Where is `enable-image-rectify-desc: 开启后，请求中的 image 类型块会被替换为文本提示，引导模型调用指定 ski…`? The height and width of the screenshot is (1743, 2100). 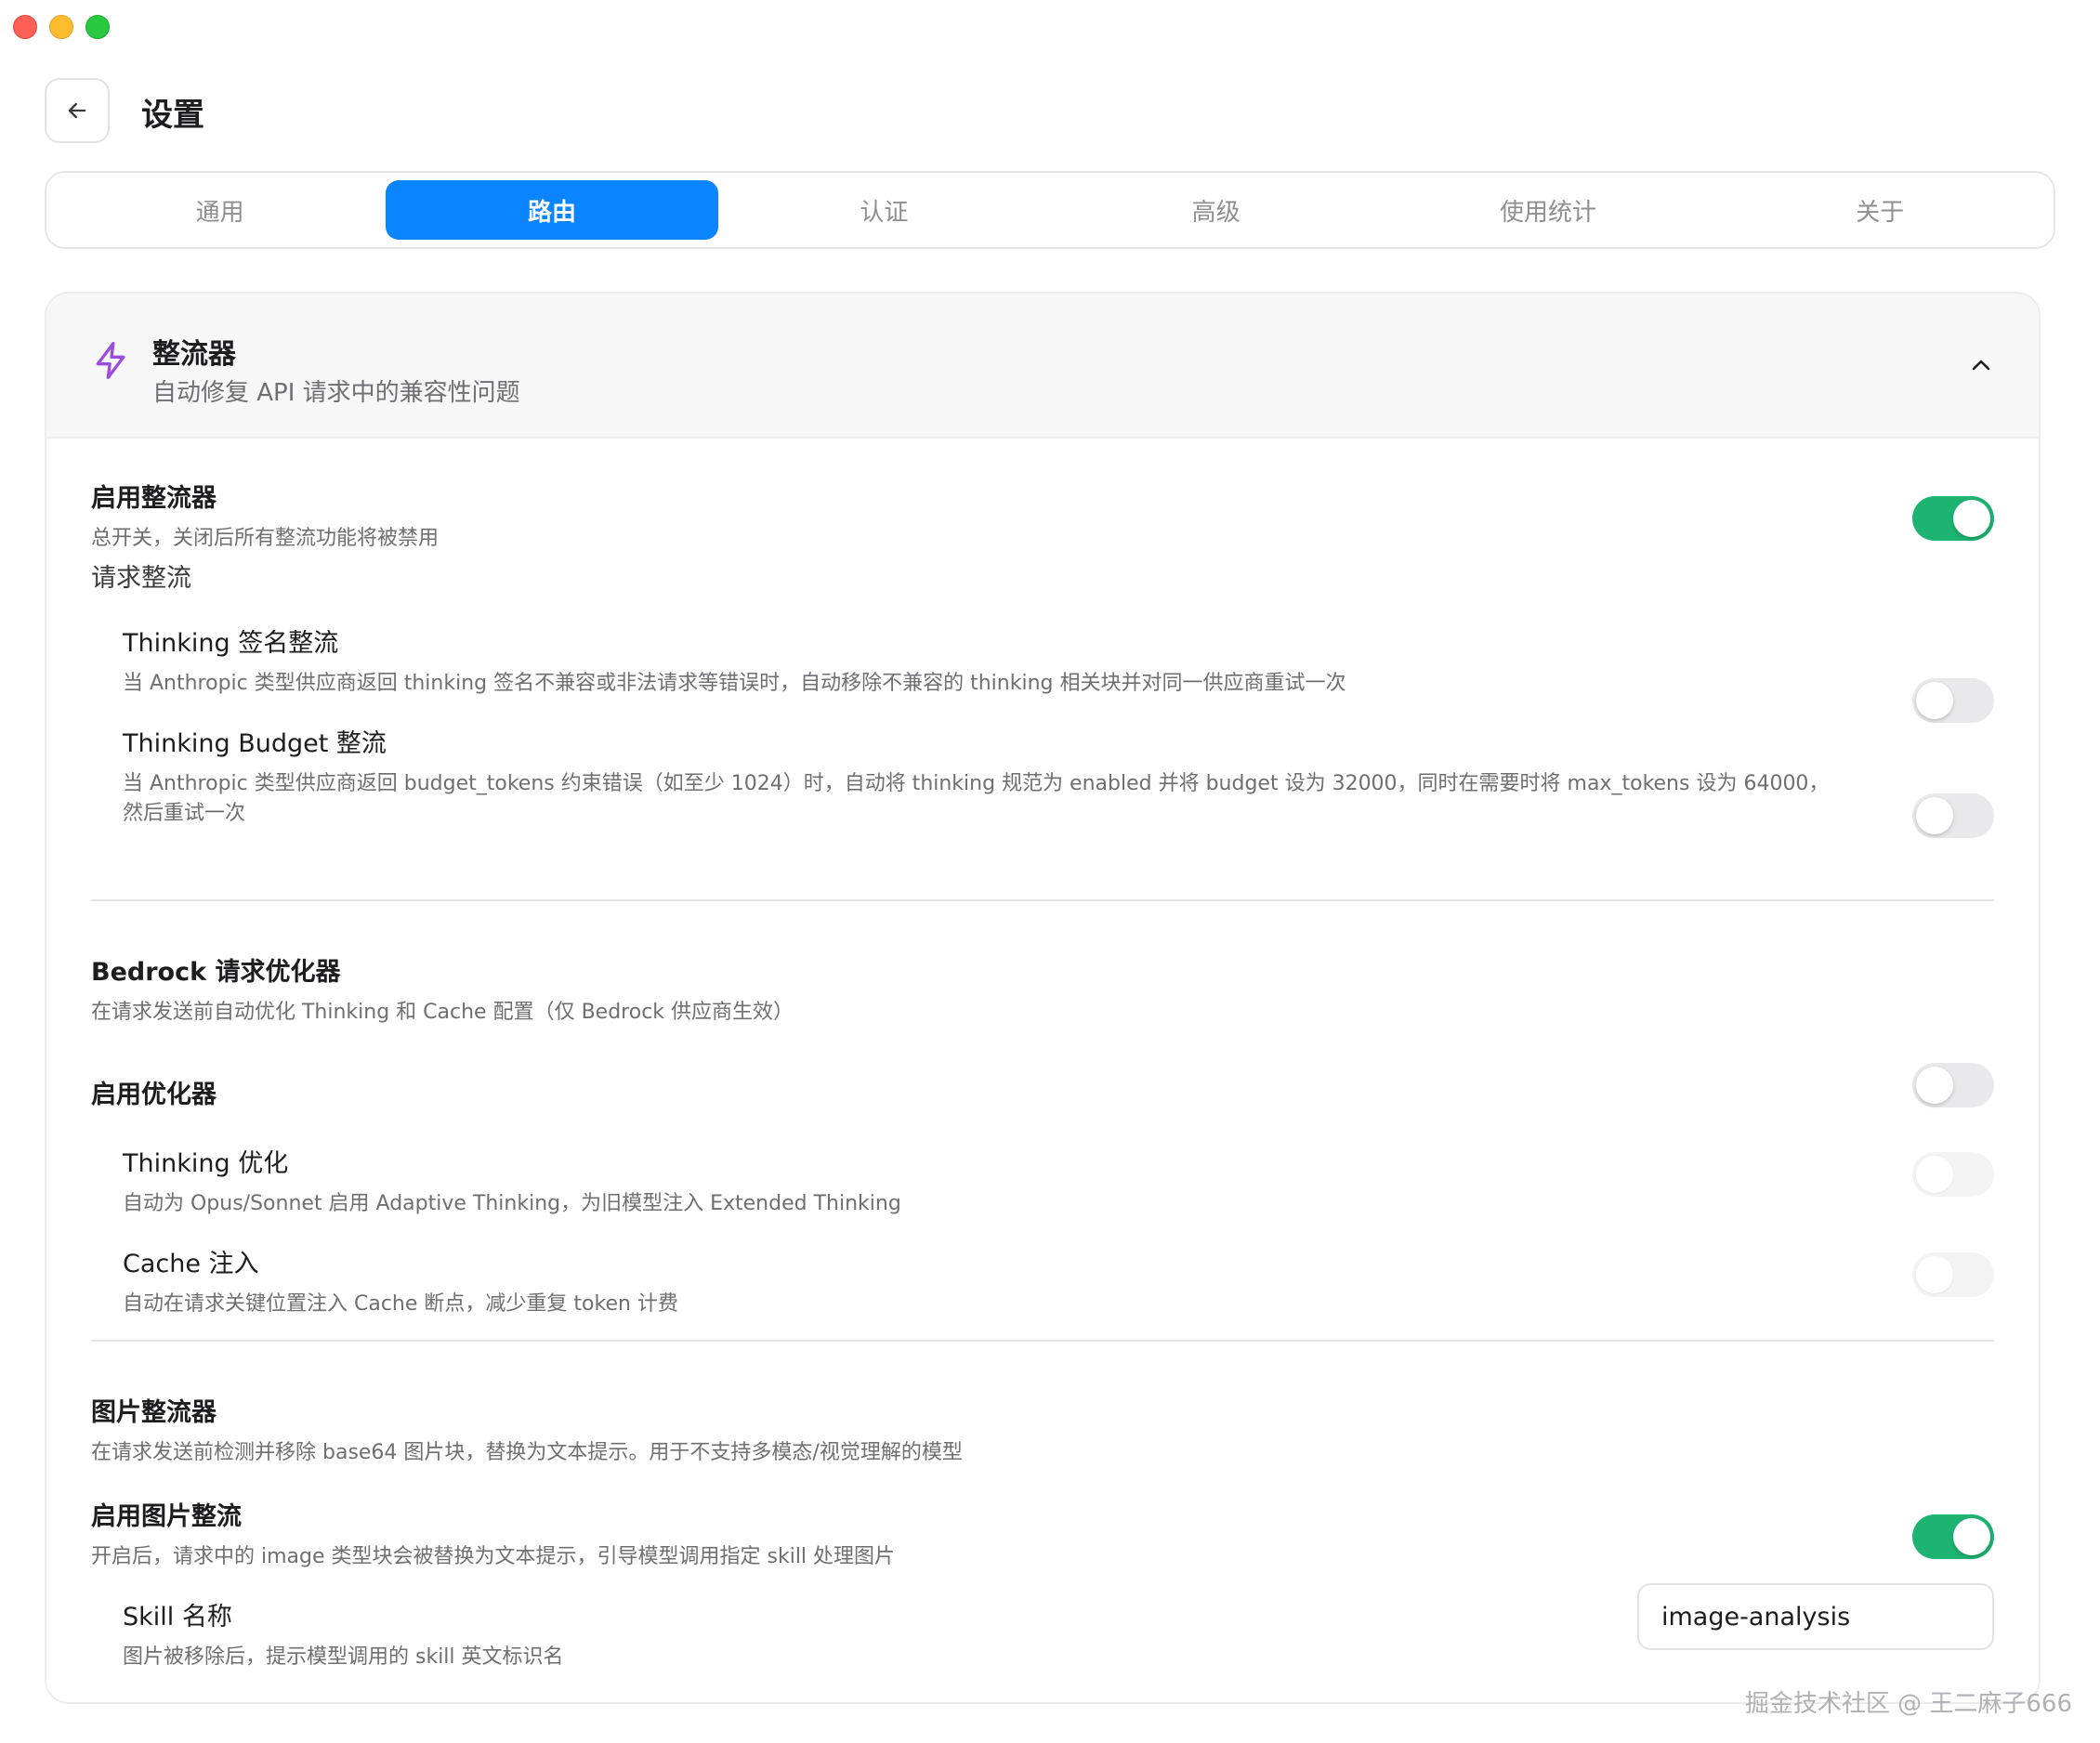
enable-image-rectify-desc: 开启后，请求中的 image 类型块会被替换为文本提示，引导模型调用指定 ski… is located at coordinates (493, 1556).